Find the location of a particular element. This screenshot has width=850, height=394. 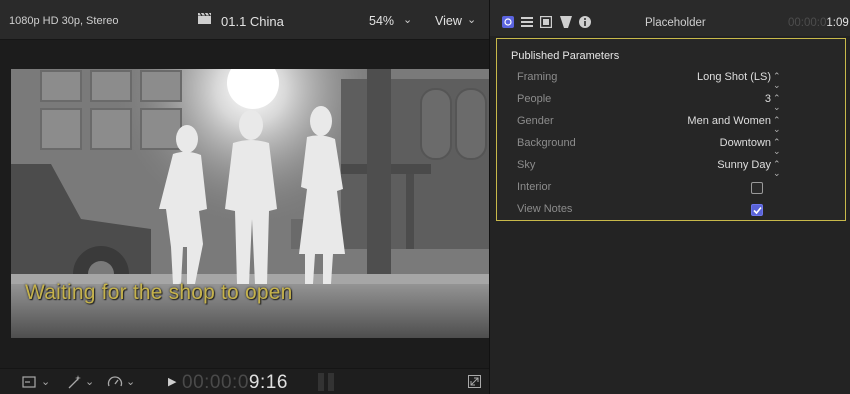

param-row-view-notes: View Notes is located at coordinates (671, 210).